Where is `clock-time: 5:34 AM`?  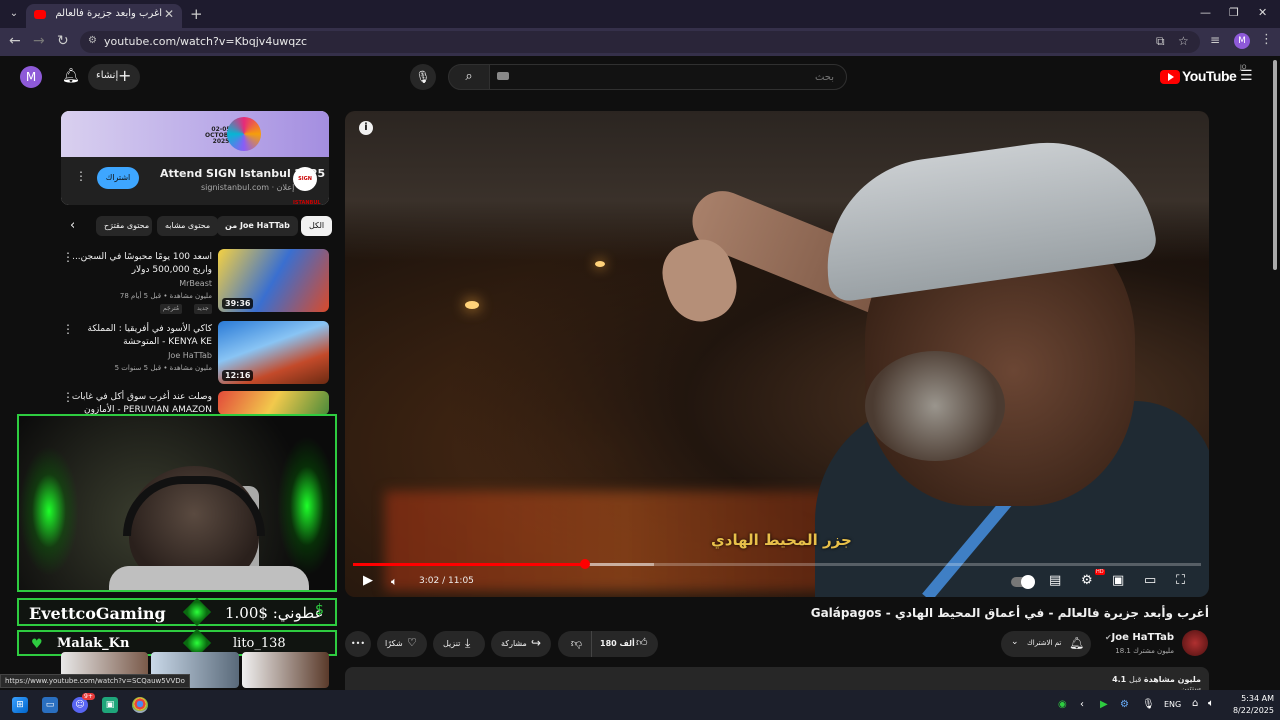
clock-time: 5:34 AM is located at coordinates (1257, 698).